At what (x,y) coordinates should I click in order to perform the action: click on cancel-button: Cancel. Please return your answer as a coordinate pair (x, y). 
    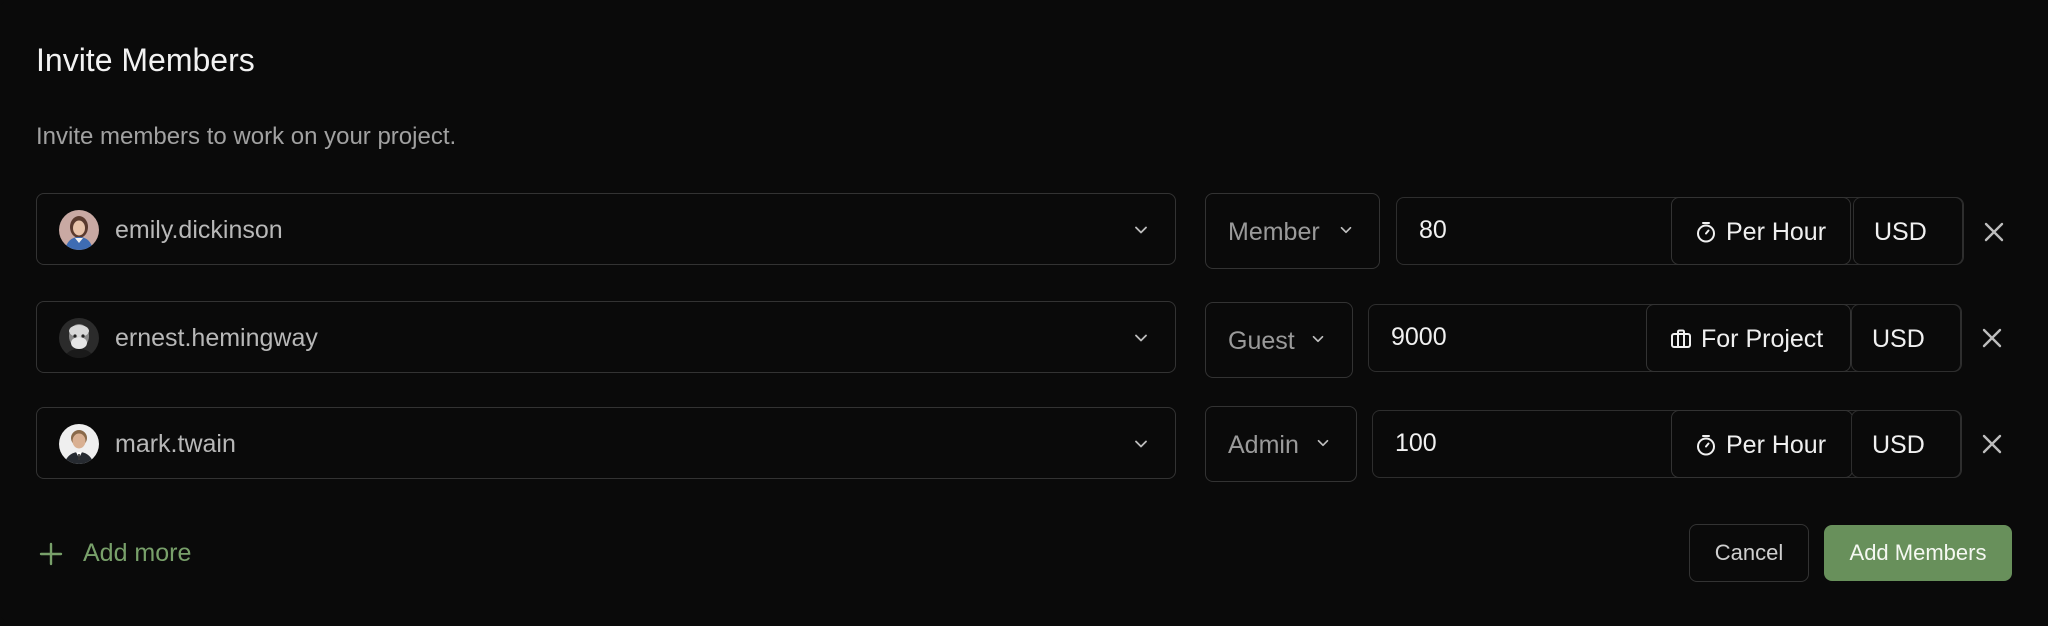
    Looking at the image, I should click on (1749, 553).